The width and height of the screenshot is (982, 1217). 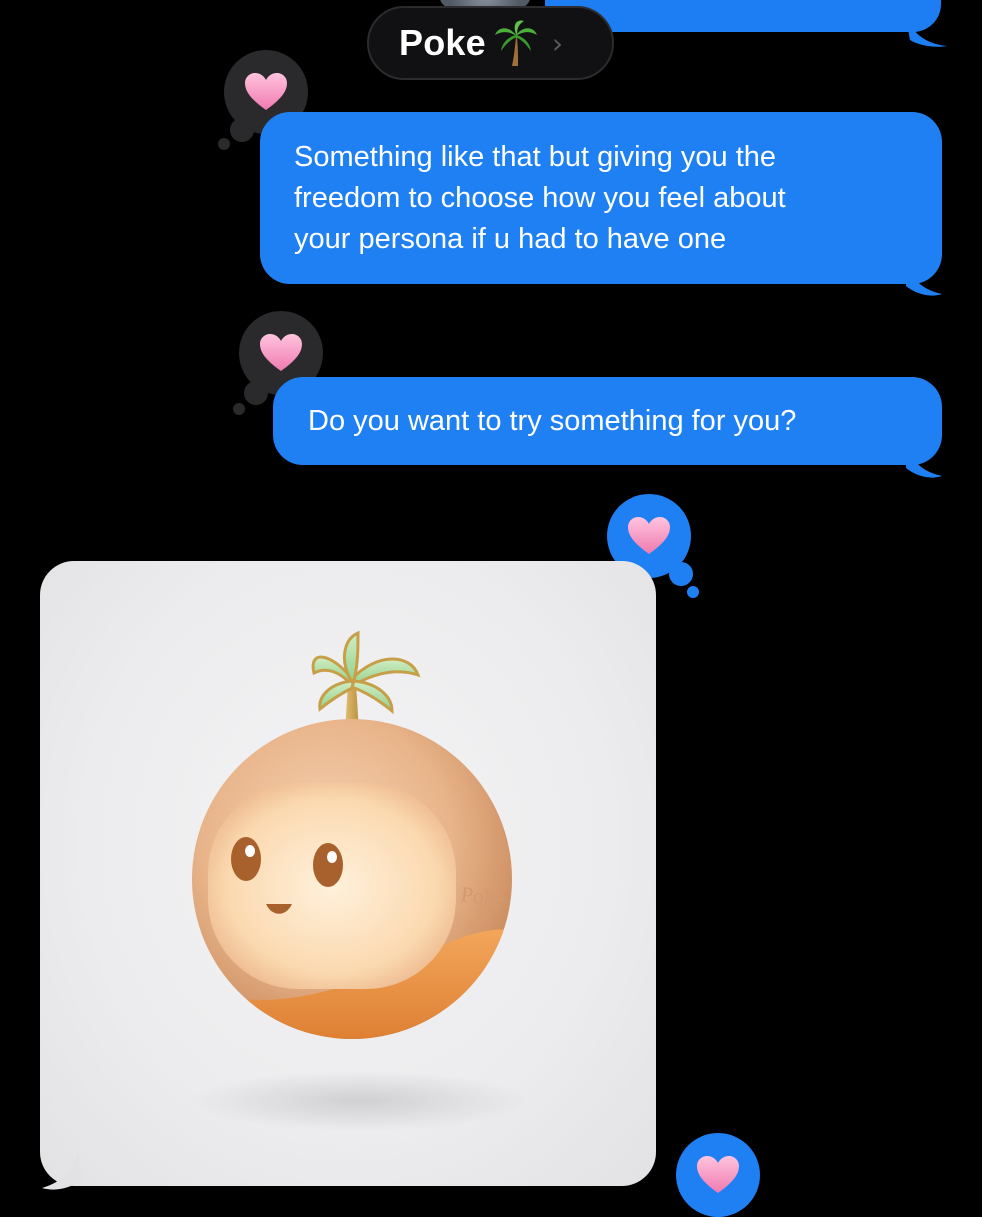 I want to click on chevron-right-icon: ›, so click(x=557, y=43).